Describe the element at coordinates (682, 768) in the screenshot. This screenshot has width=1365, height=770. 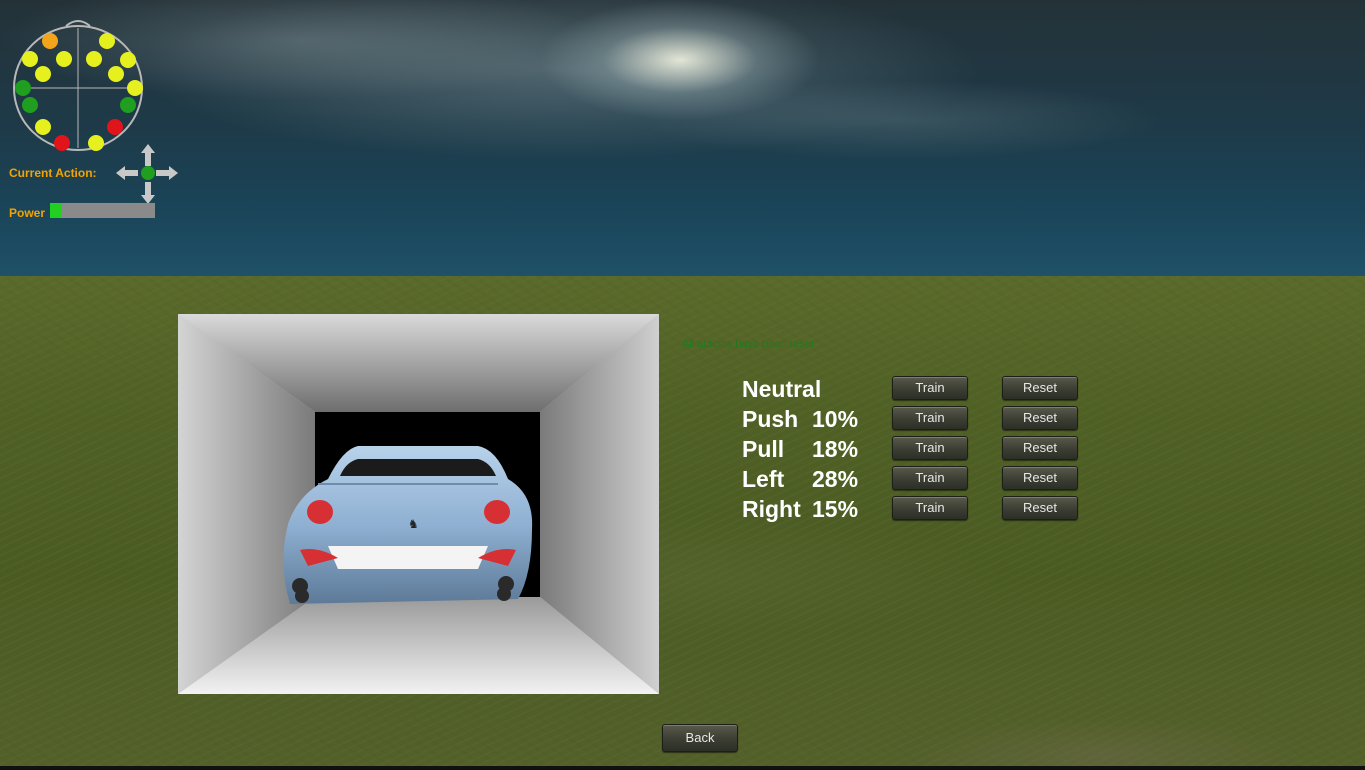
I see `bottom-edge` at that location.